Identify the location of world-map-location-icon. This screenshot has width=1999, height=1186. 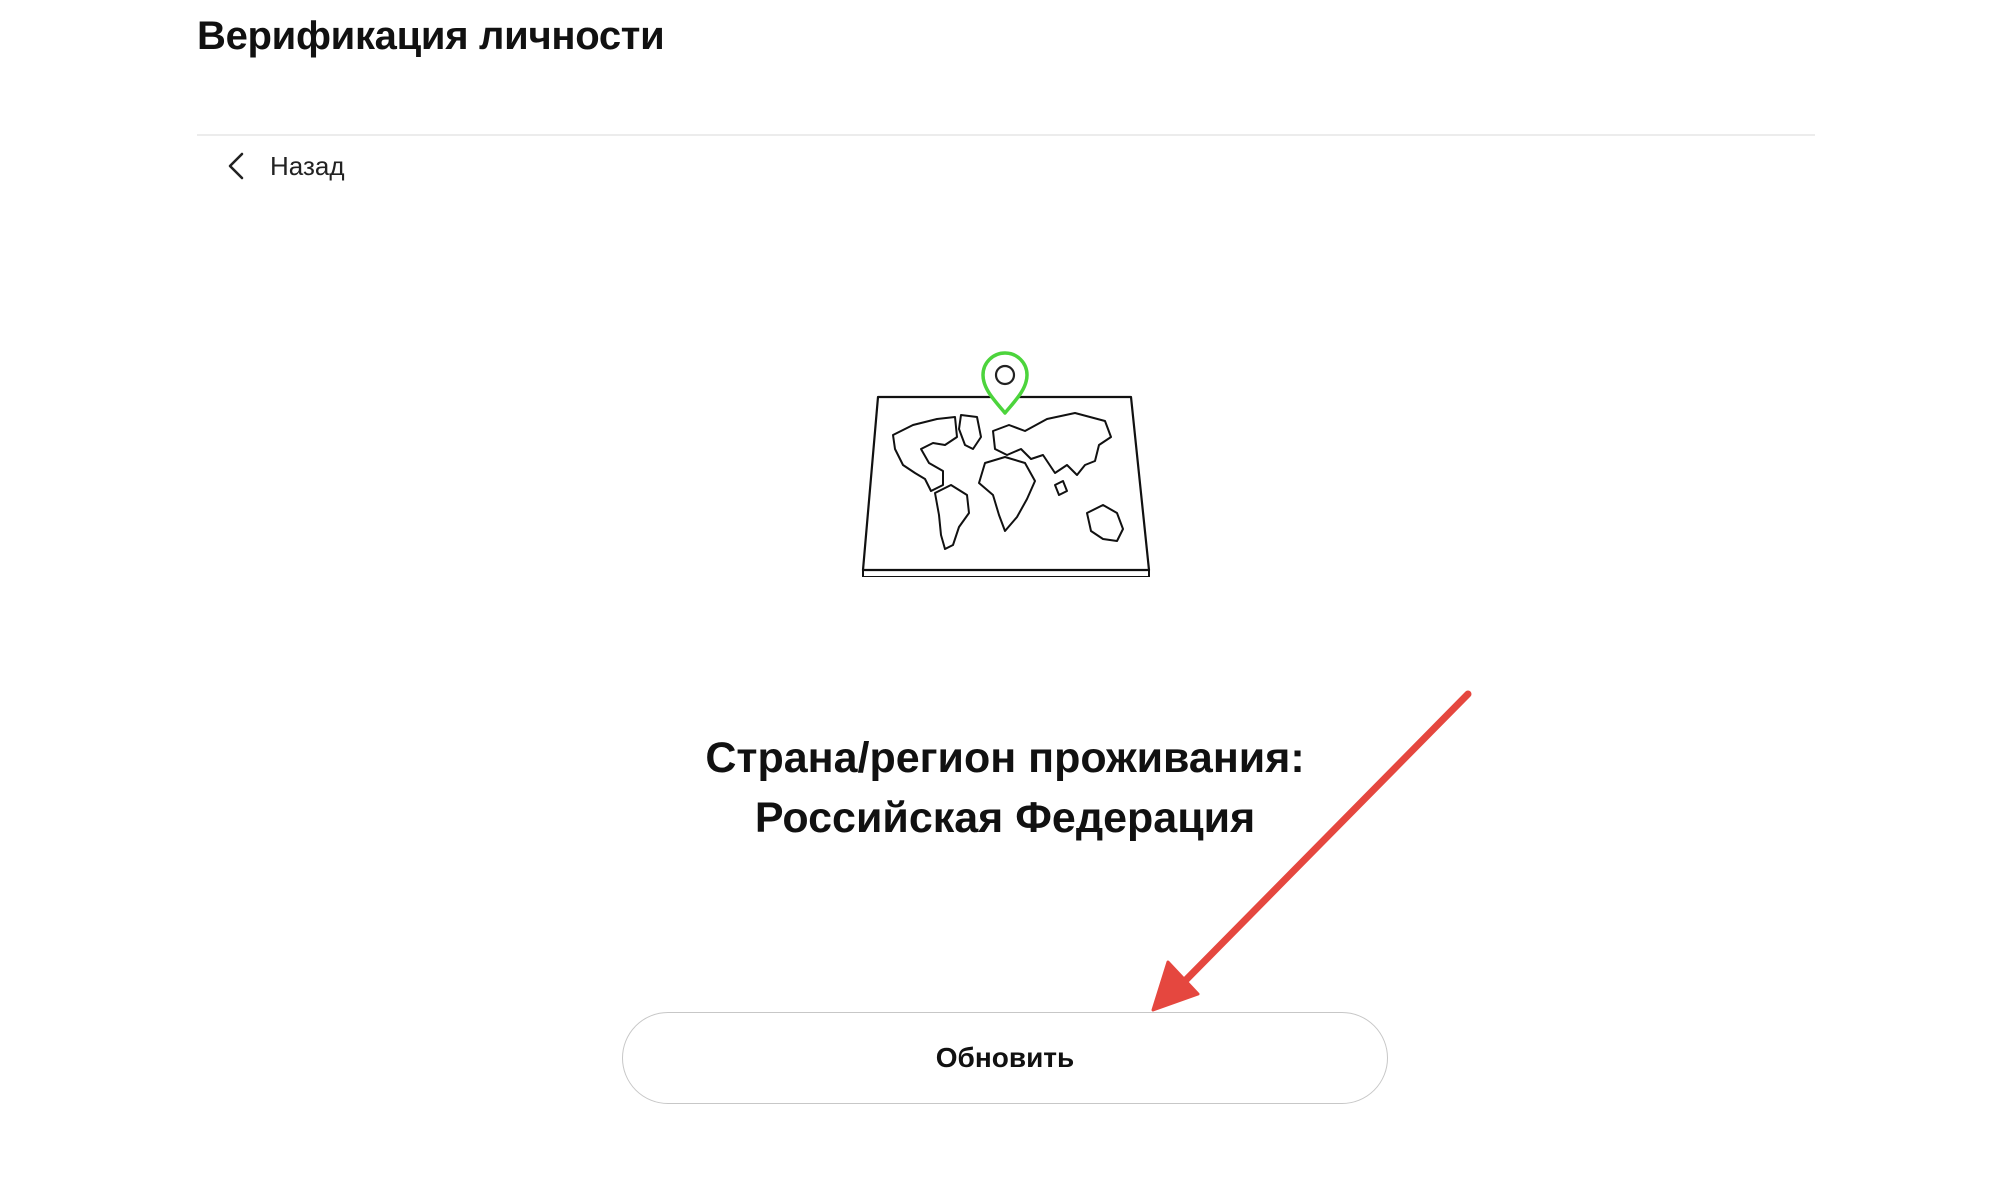
(1006, 464).